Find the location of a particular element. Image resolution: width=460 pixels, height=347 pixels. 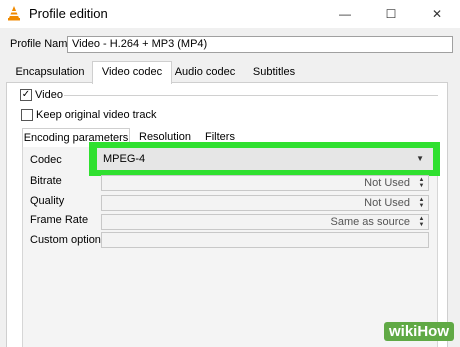

tab-video-codec: Video codec is located at coordinates (132, 72).